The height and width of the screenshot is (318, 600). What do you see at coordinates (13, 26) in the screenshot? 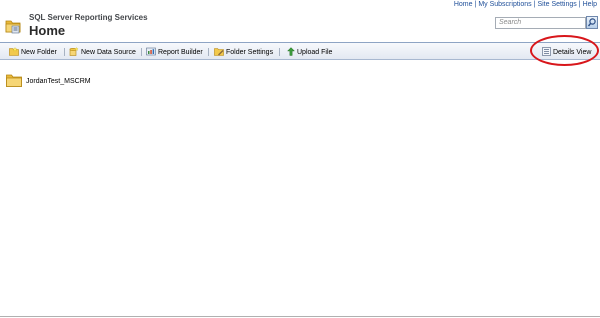
I see `folder-home-icon` at bounding box center [13, 26].